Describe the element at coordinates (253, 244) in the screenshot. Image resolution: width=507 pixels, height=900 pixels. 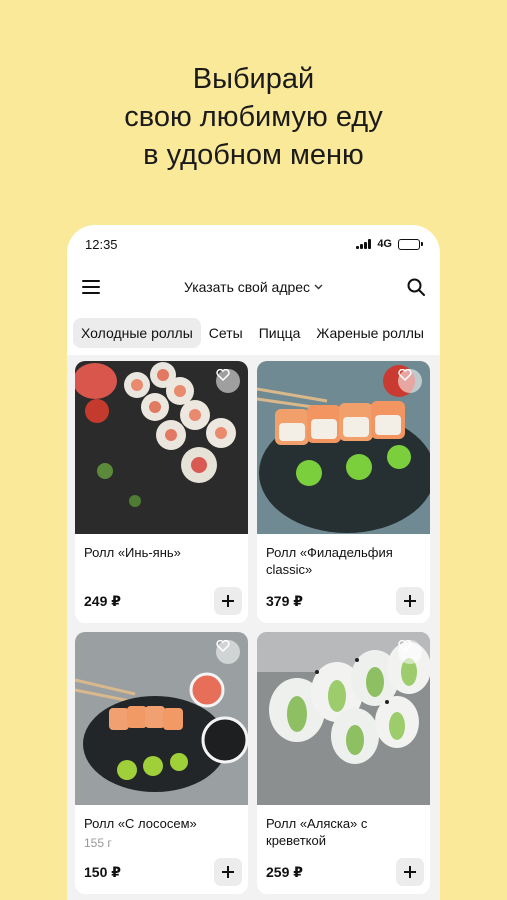
I see `status-bar: 12:35 4G` at that location.